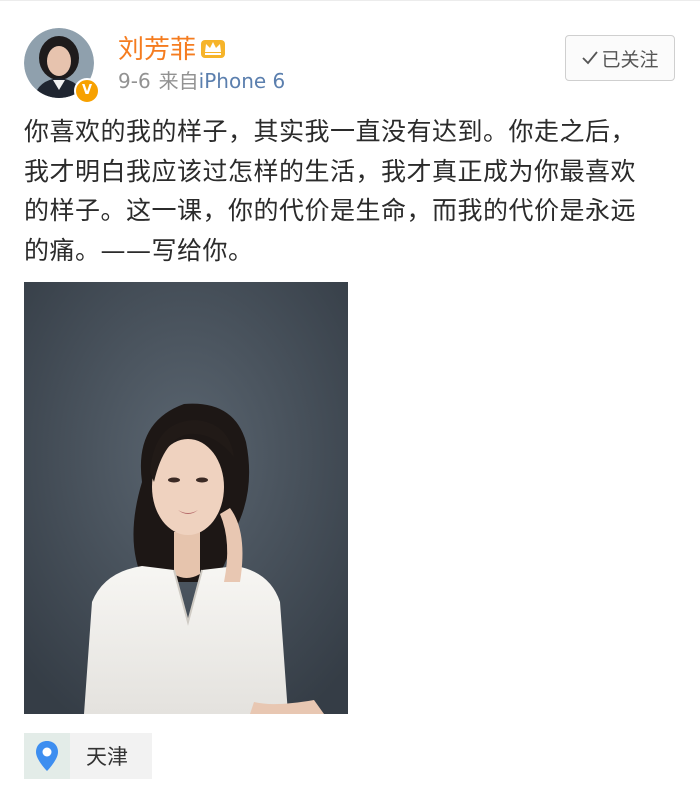 This screenshot has height=812, width=700. What do you see at coordinates (590, 58) in the screenshot?
I see `check-icon` at bounding box center [590, 58].